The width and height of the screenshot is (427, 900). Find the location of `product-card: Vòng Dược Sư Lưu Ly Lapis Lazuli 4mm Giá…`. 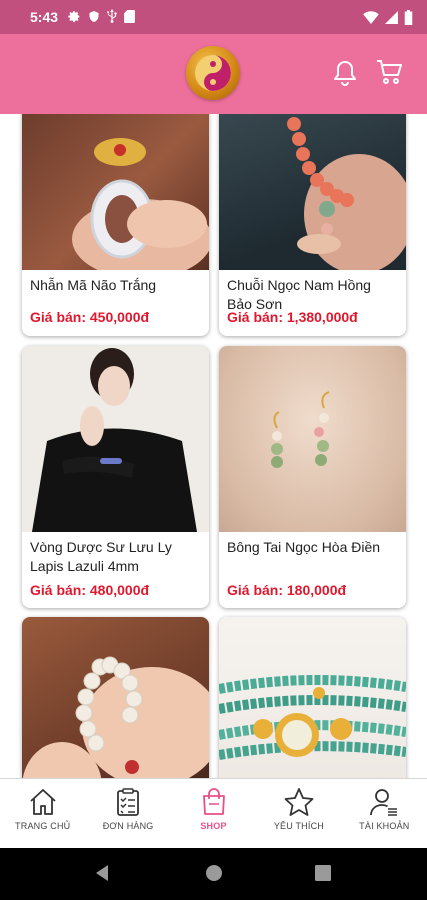

product-card: Vòng Dược Sư Lưu Ly Lapis Lazuli 4mm Giá… is located at coordinates (115, 477).